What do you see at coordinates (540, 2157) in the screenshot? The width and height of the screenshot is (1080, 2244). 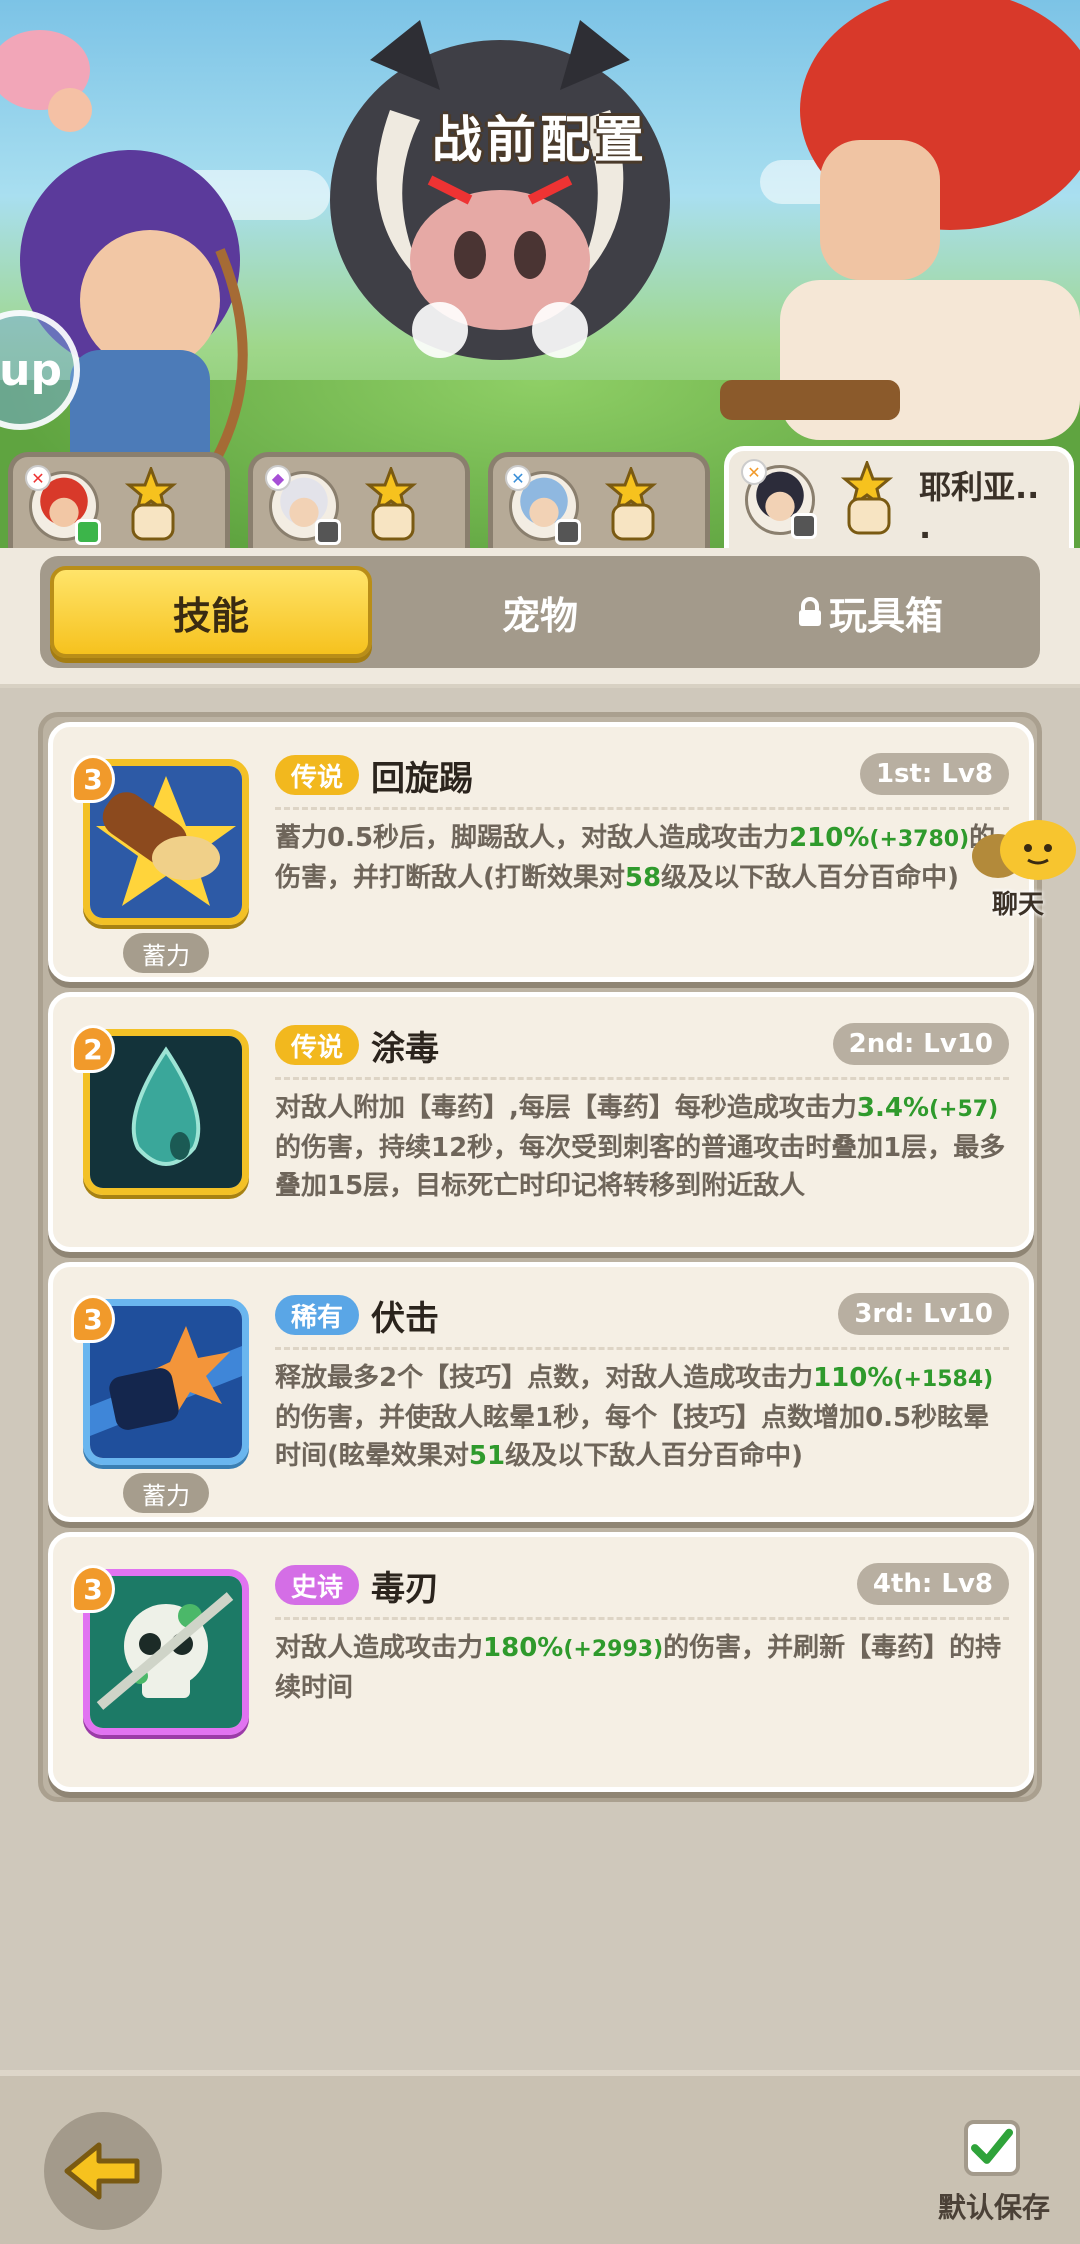 I see `footer-bar: 默认保存` at bounding box center [540, 2157].